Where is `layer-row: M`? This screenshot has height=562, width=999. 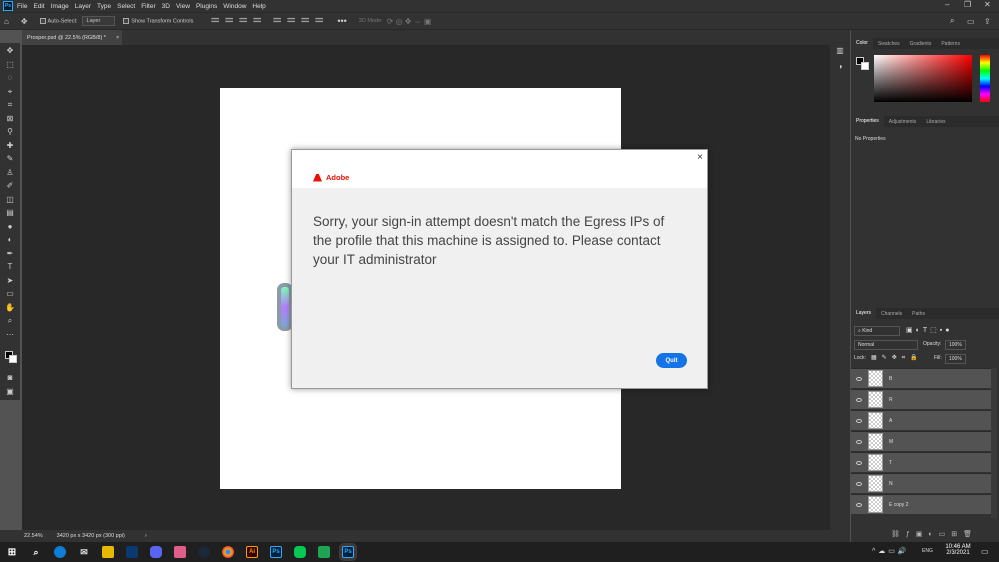 layer-row: M is located at coordinates (921, 441).